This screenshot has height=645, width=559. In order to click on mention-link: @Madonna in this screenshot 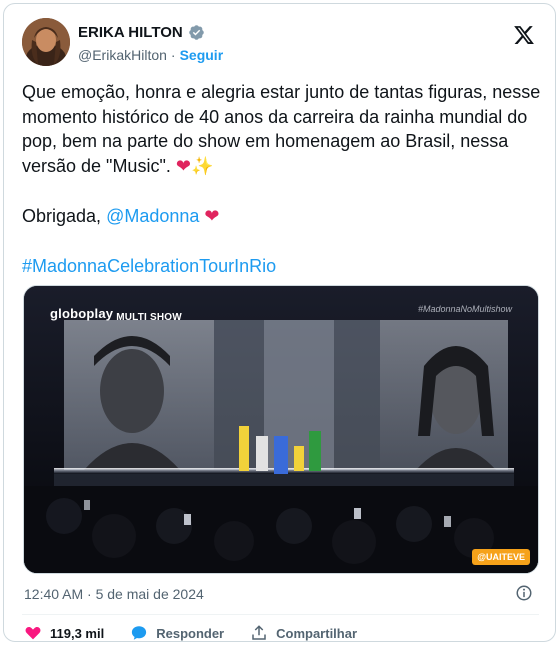, I will do `click(152, 216)`.